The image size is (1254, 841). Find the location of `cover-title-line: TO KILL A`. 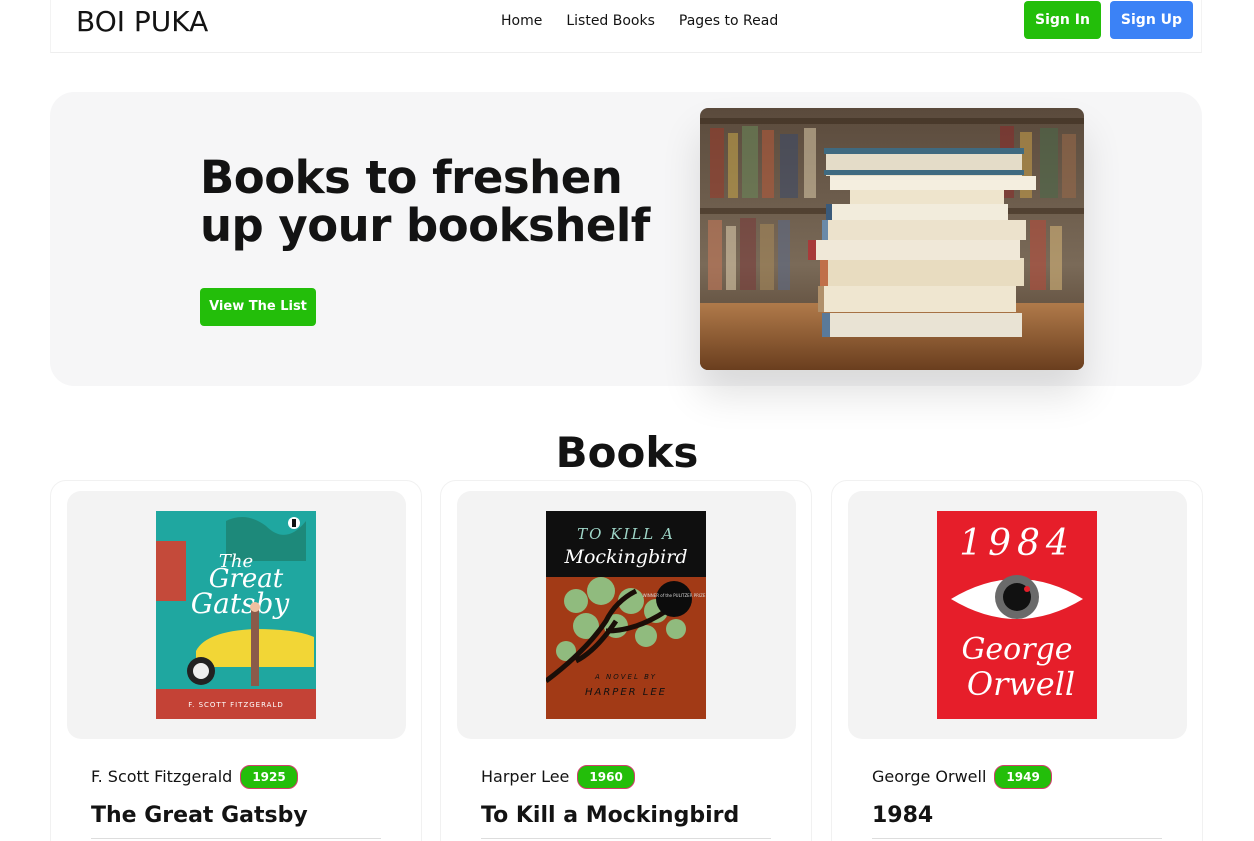

cover-title-line: TO KILL A is located at coordinates (626, 534).